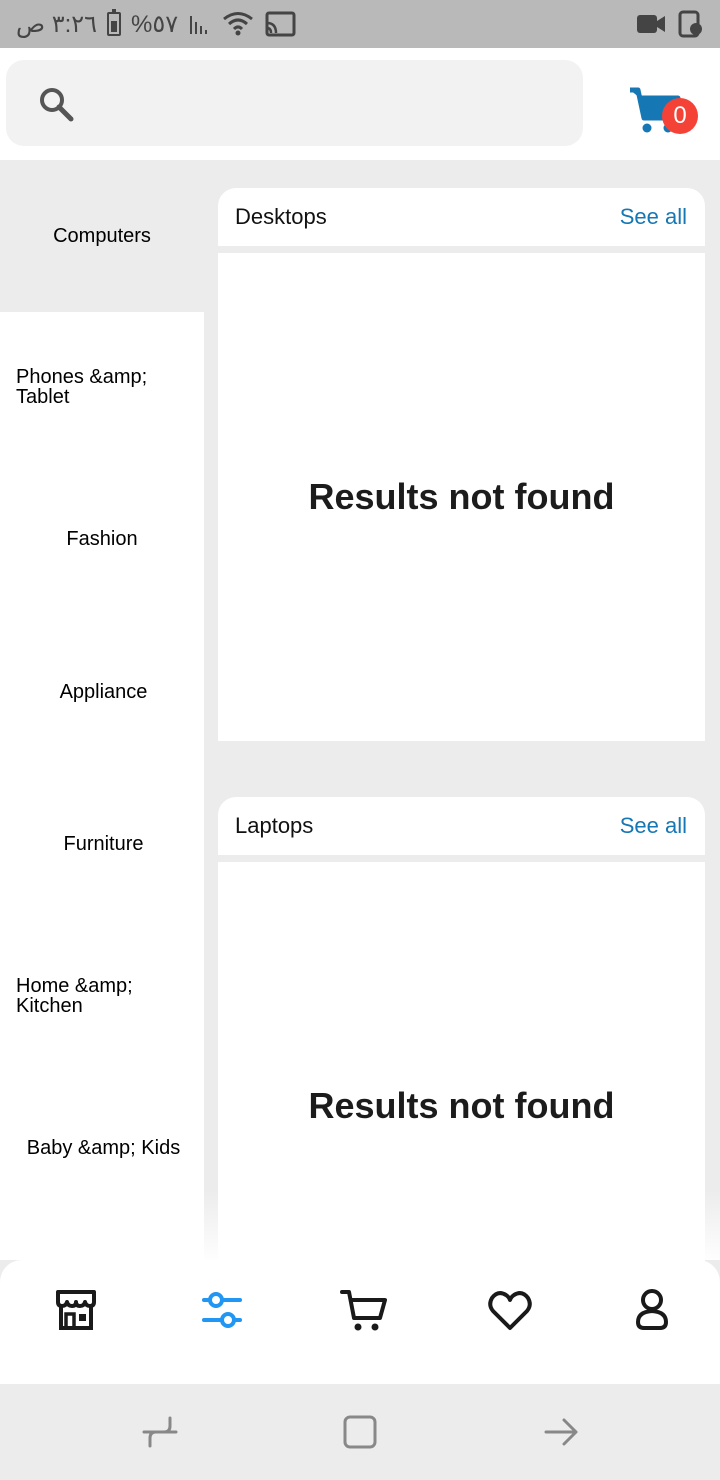 Image resolution: width=720 pixels, height=1480 pixels. What do you see at coordinates (690, 24) in the screenshot?
I see `screen-timer-icon` at bounding box center [690, 24].